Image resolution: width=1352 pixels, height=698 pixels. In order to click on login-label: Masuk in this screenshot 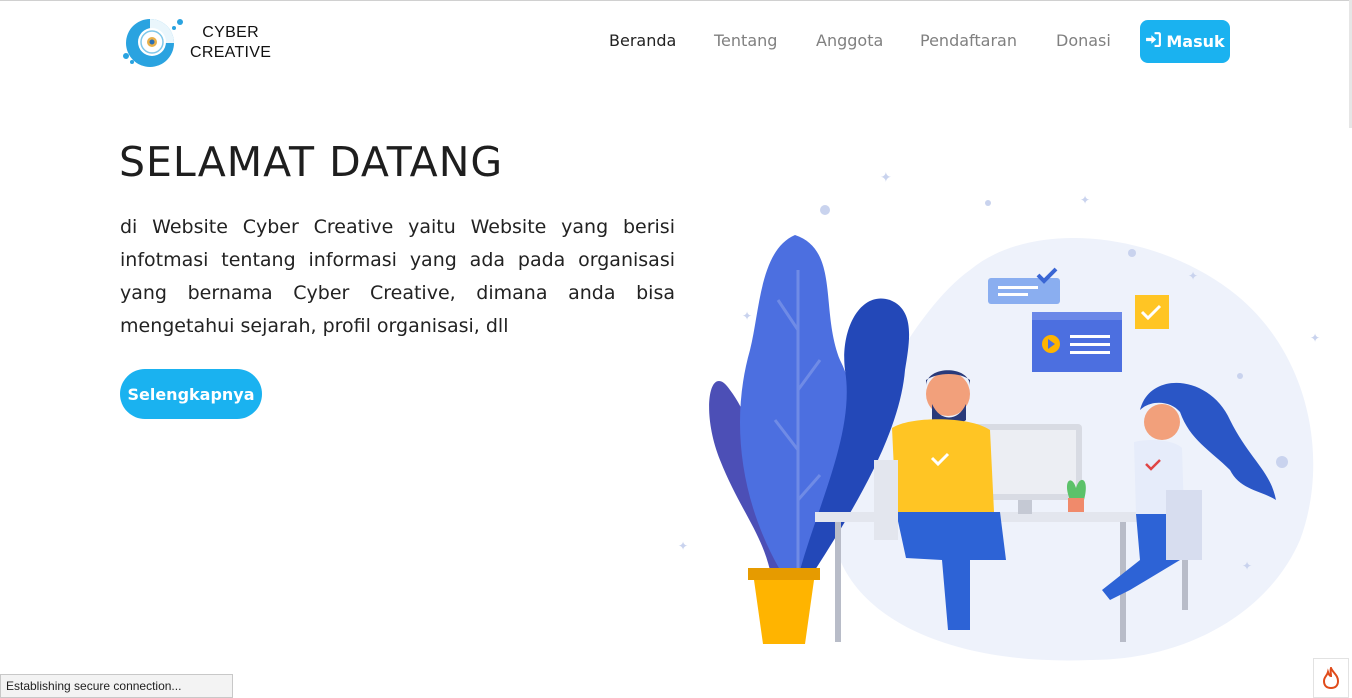, I will do `click(1195, 41)`.